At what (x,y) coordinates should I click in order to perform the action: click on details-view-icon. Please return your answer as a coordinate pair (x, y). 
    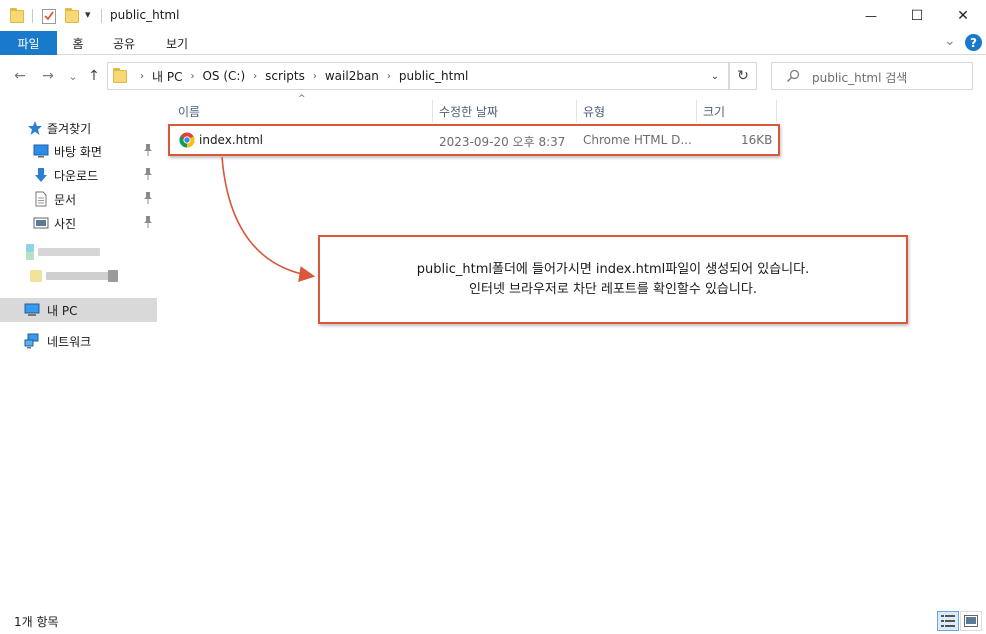
    Looking at the image, I should click on (948, 621).